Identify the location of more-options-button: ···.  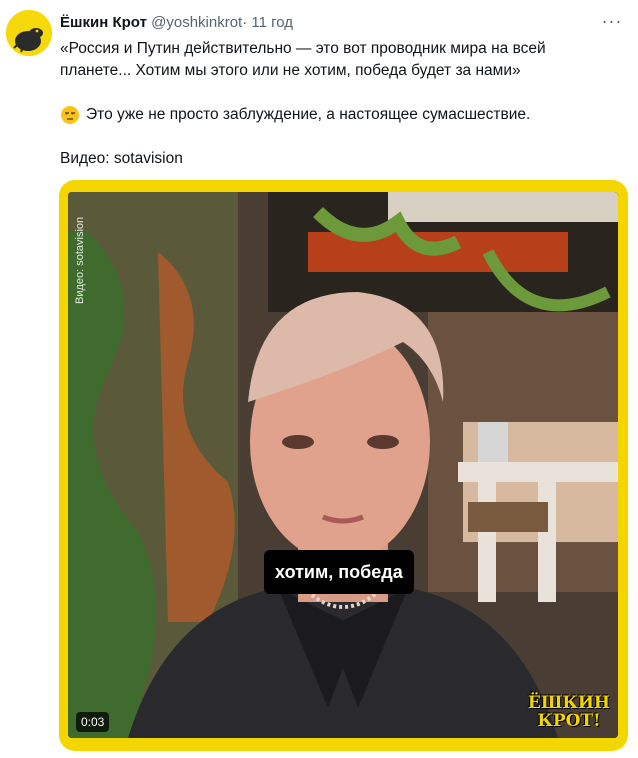
(612, 23).